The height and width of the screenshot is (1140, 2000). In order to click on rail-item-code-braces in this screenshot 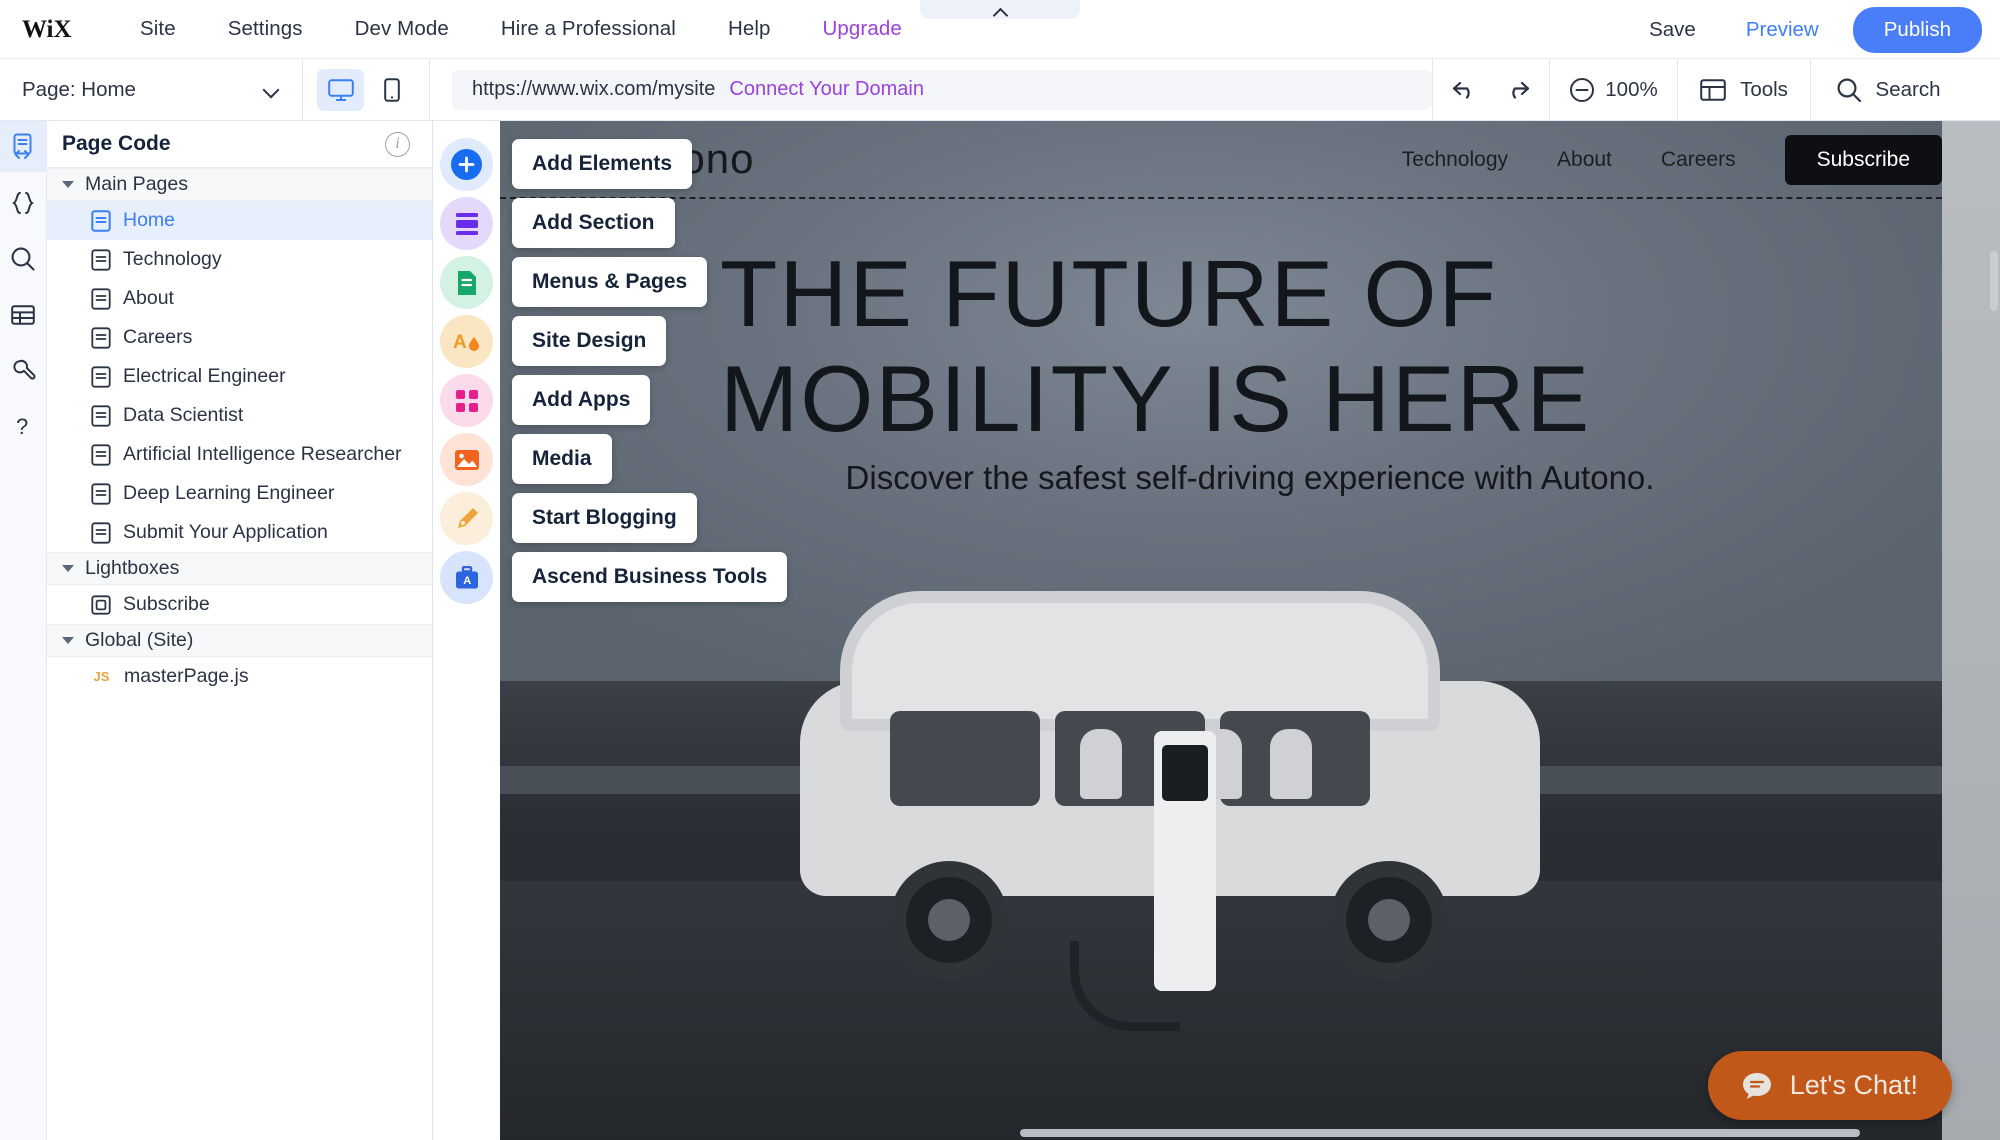, I will do `click(23, 202)`.